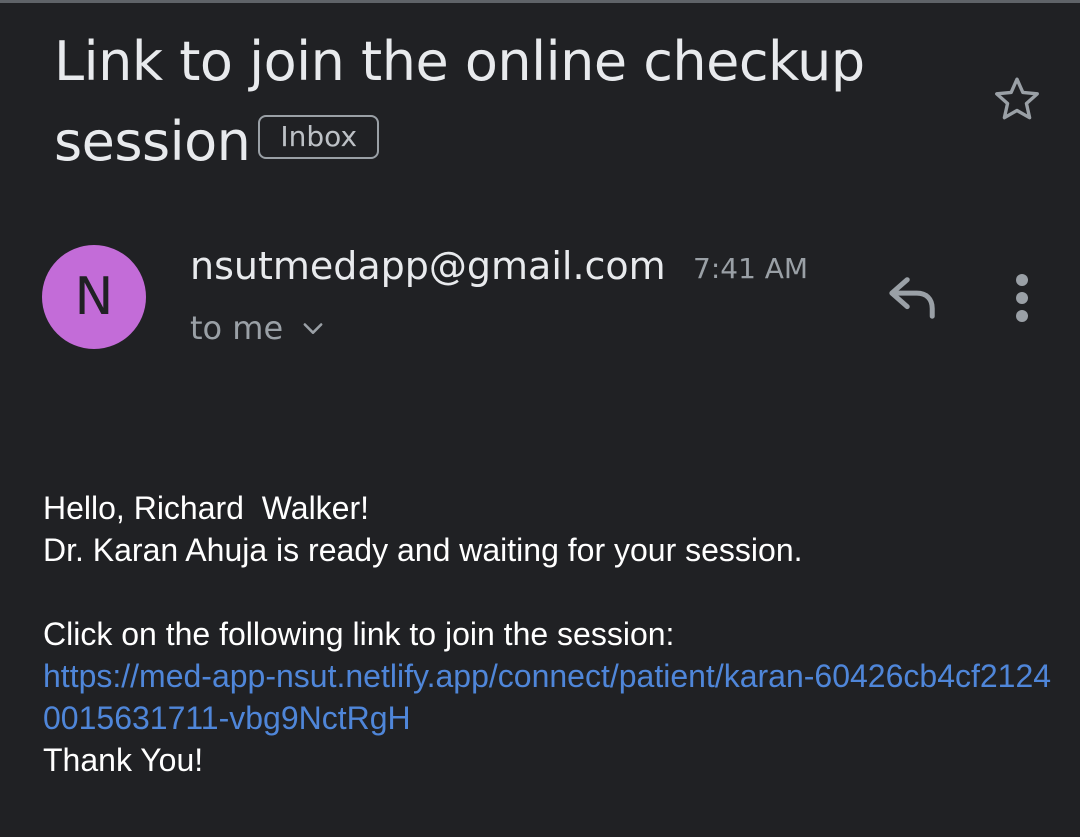 This screenshot has height=837, width=1080. Describe the element at coordinates (428, 266) in the screenshot. I see `sender-address: nsutmedapp@gmail.com` at that location.